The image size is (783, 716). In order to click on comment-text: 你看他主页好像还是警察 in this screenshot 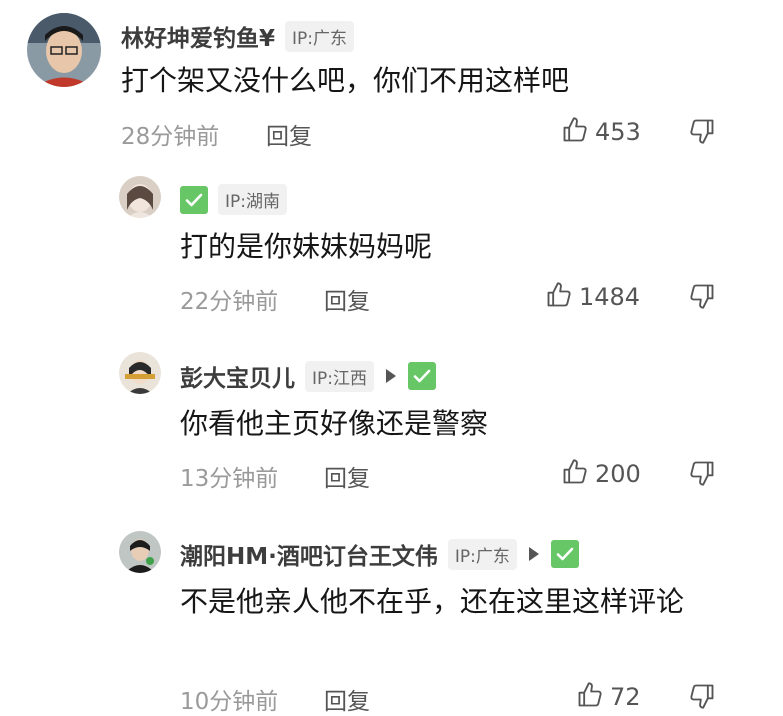, I will do `click(334, 424)`.